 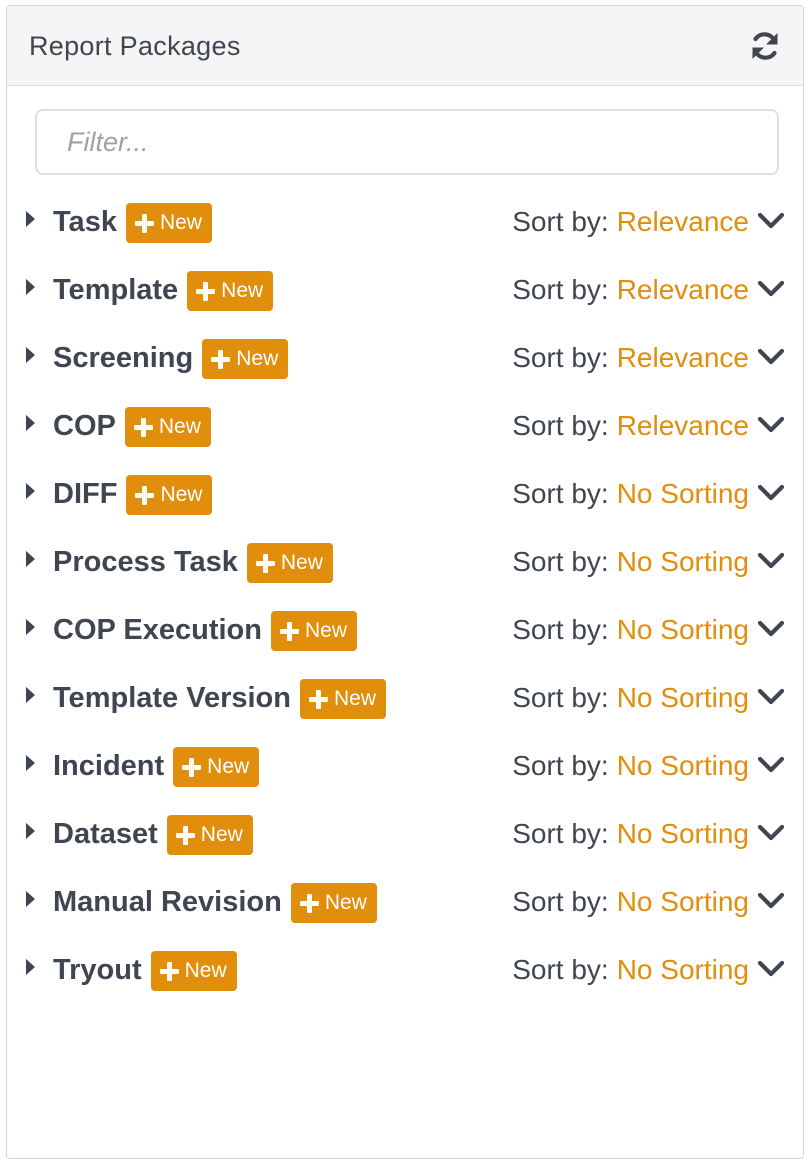 I want to click on package-name: Template Version, so click(x=172, y=698).